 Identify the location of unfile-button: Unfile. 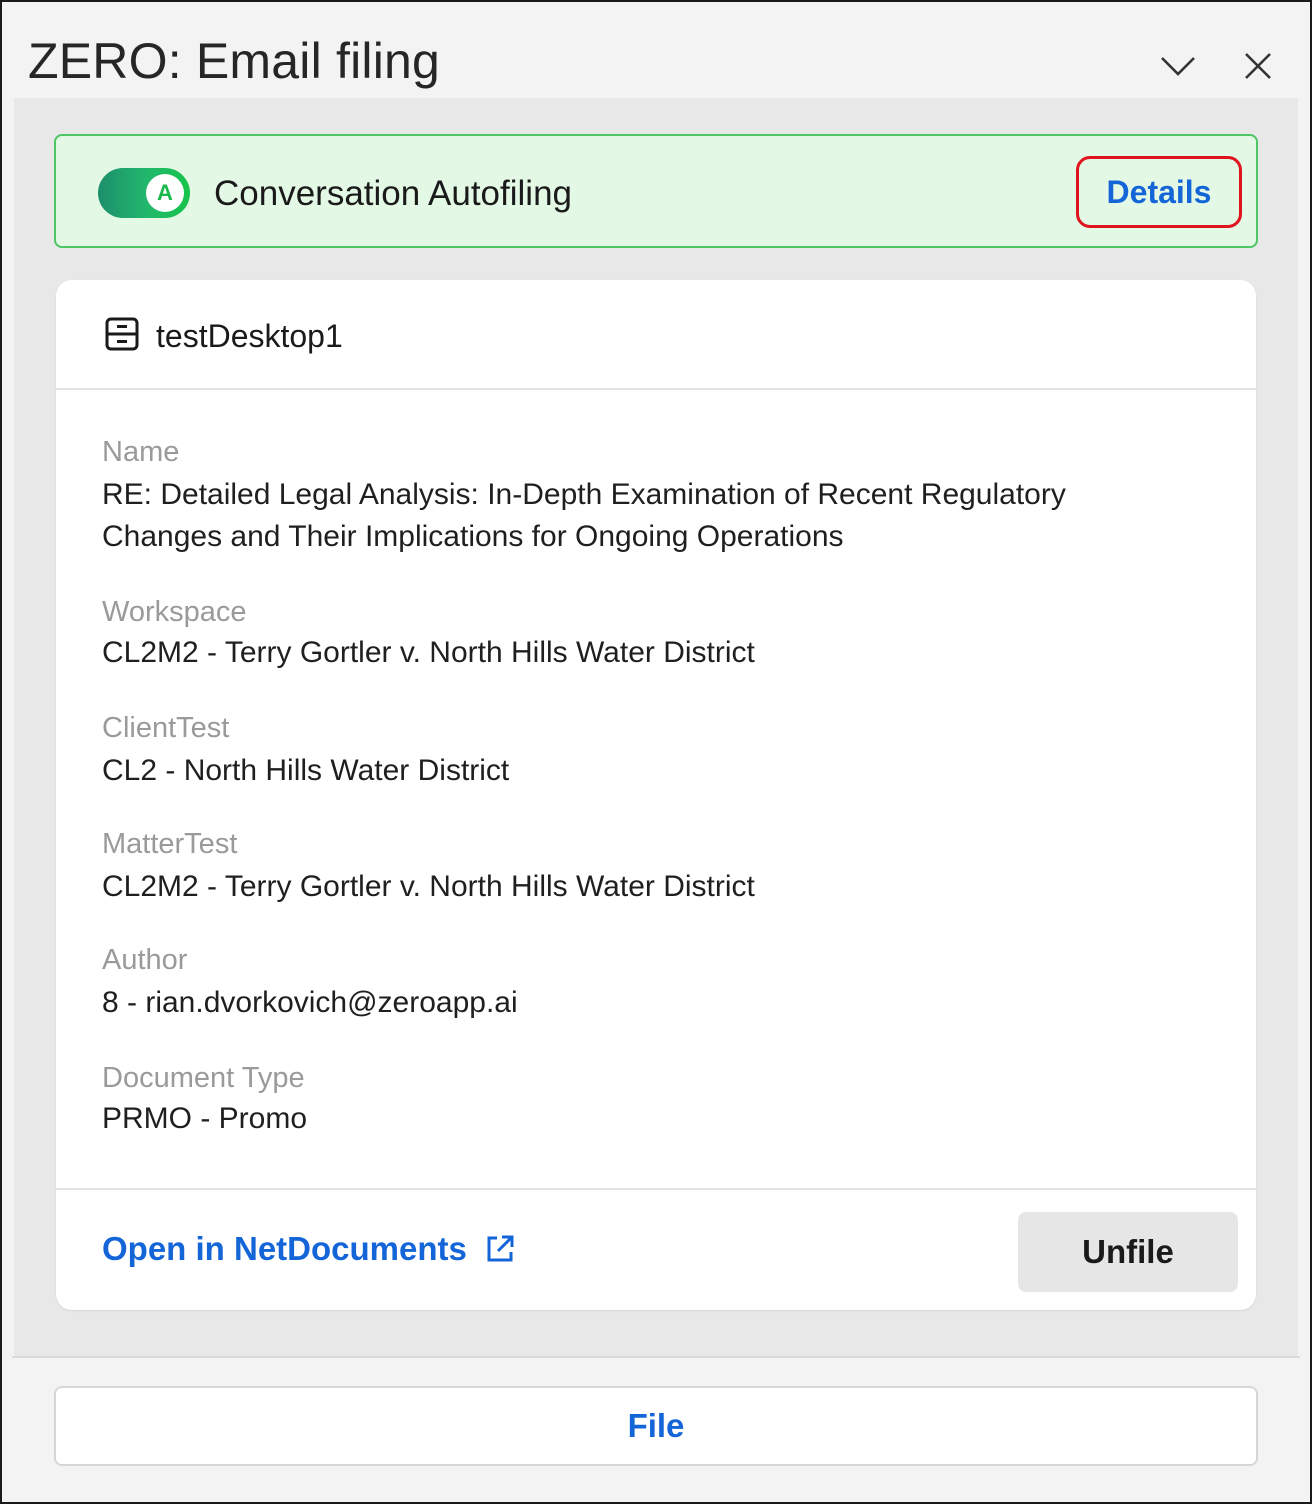
(1128, 1252).